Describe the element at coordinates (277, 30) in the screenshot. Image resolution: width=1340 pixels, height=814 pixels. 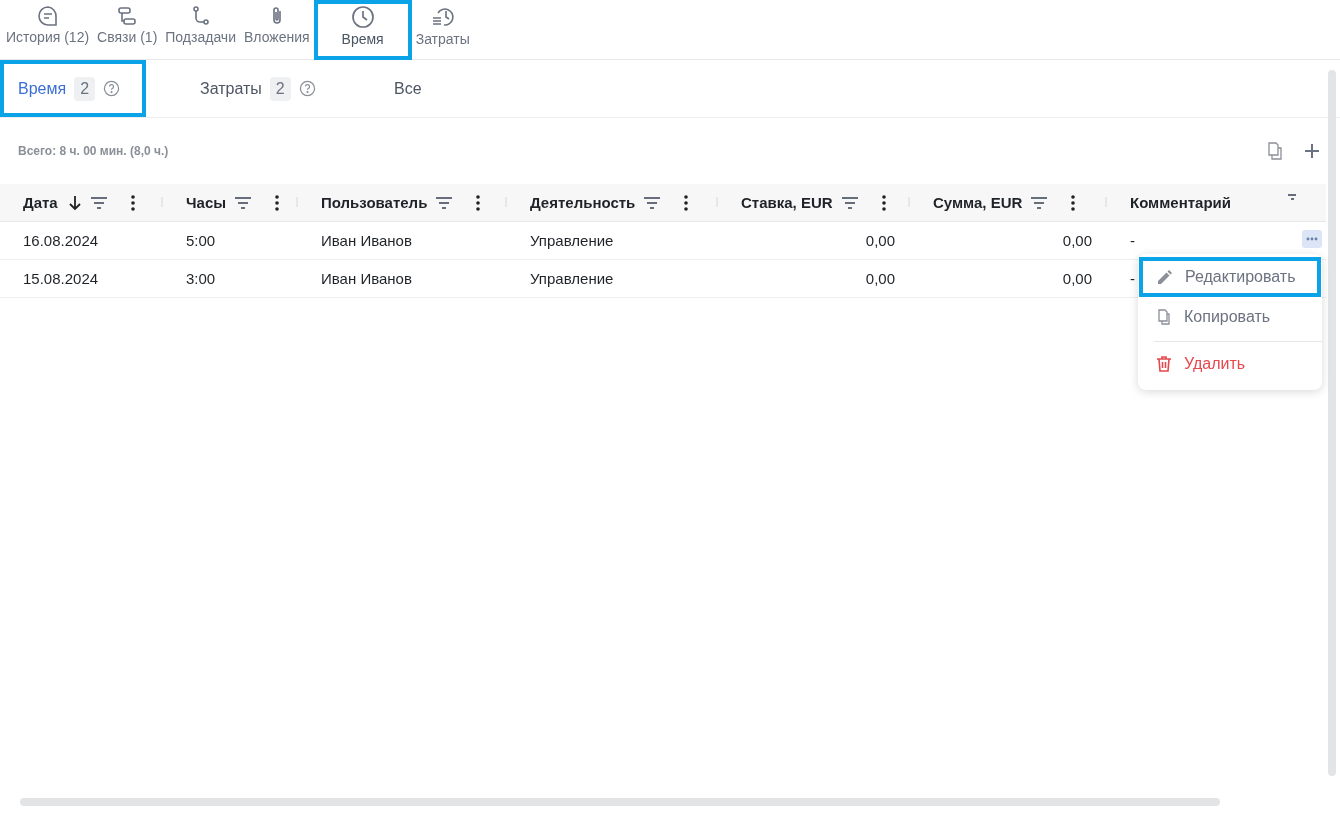
I see `nav-tab: Вложения` at that location.